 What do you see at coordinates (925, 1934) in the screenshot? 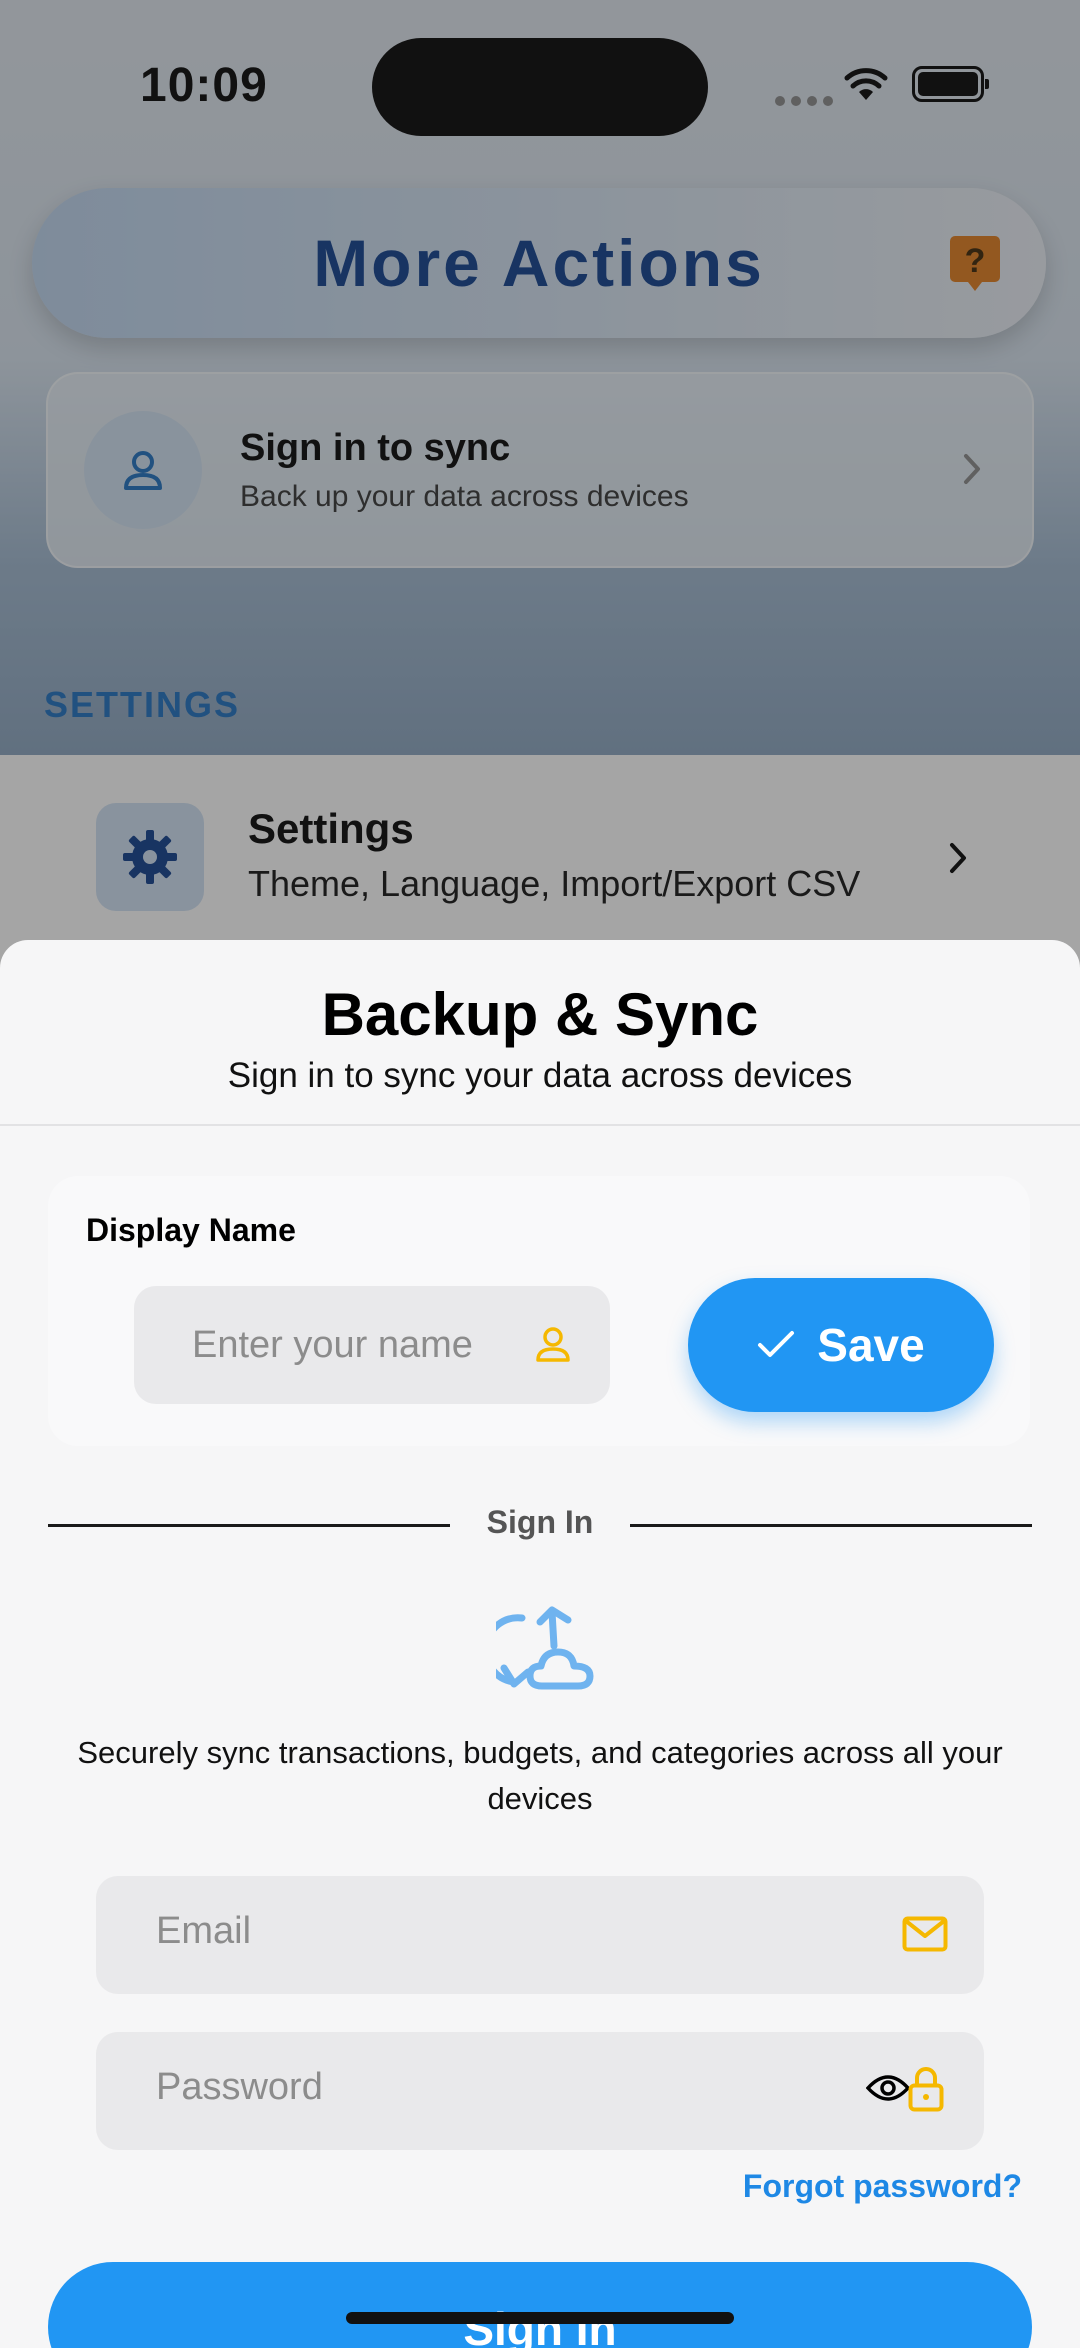
I see `mail-icon` at bounding box center [925, 1934].